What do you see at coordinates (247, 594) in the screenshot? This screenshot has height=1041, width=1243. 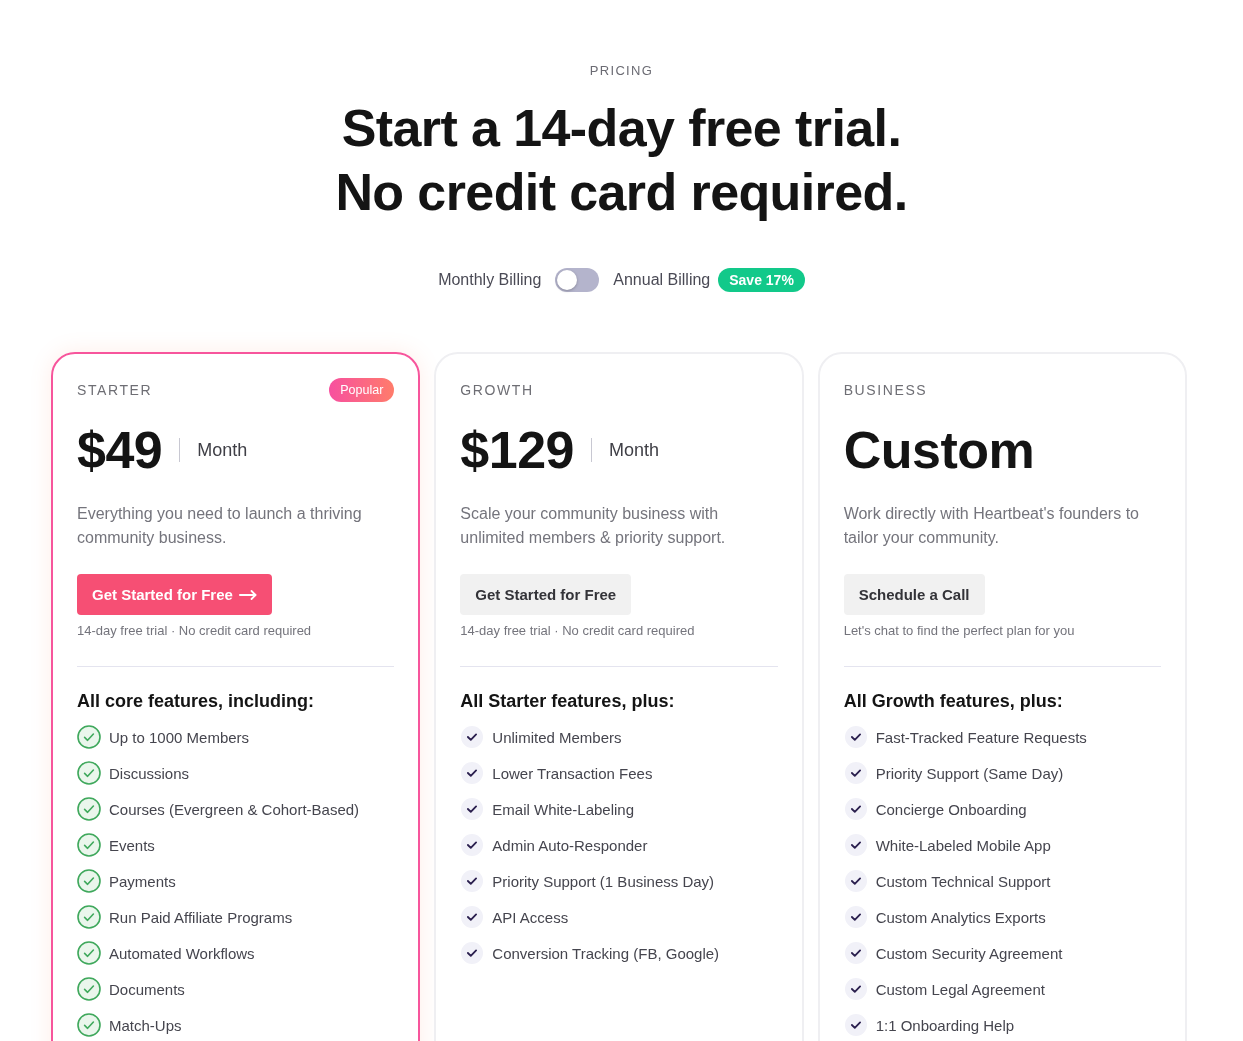 I see `arrow-right-icon` at bounding box center [247, 594].